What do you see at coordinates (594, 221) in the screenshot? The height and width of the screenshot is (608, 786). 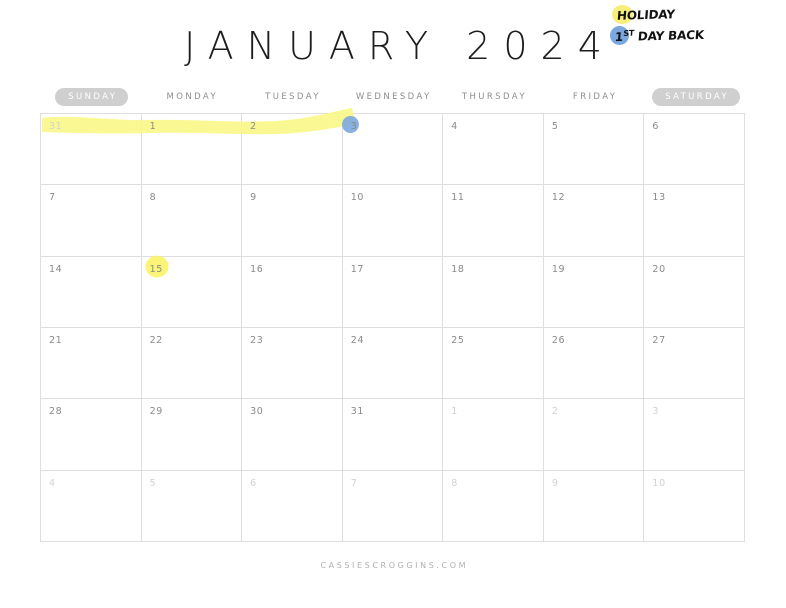 I see `day-cell: 12` at bounding box center [594, 221].